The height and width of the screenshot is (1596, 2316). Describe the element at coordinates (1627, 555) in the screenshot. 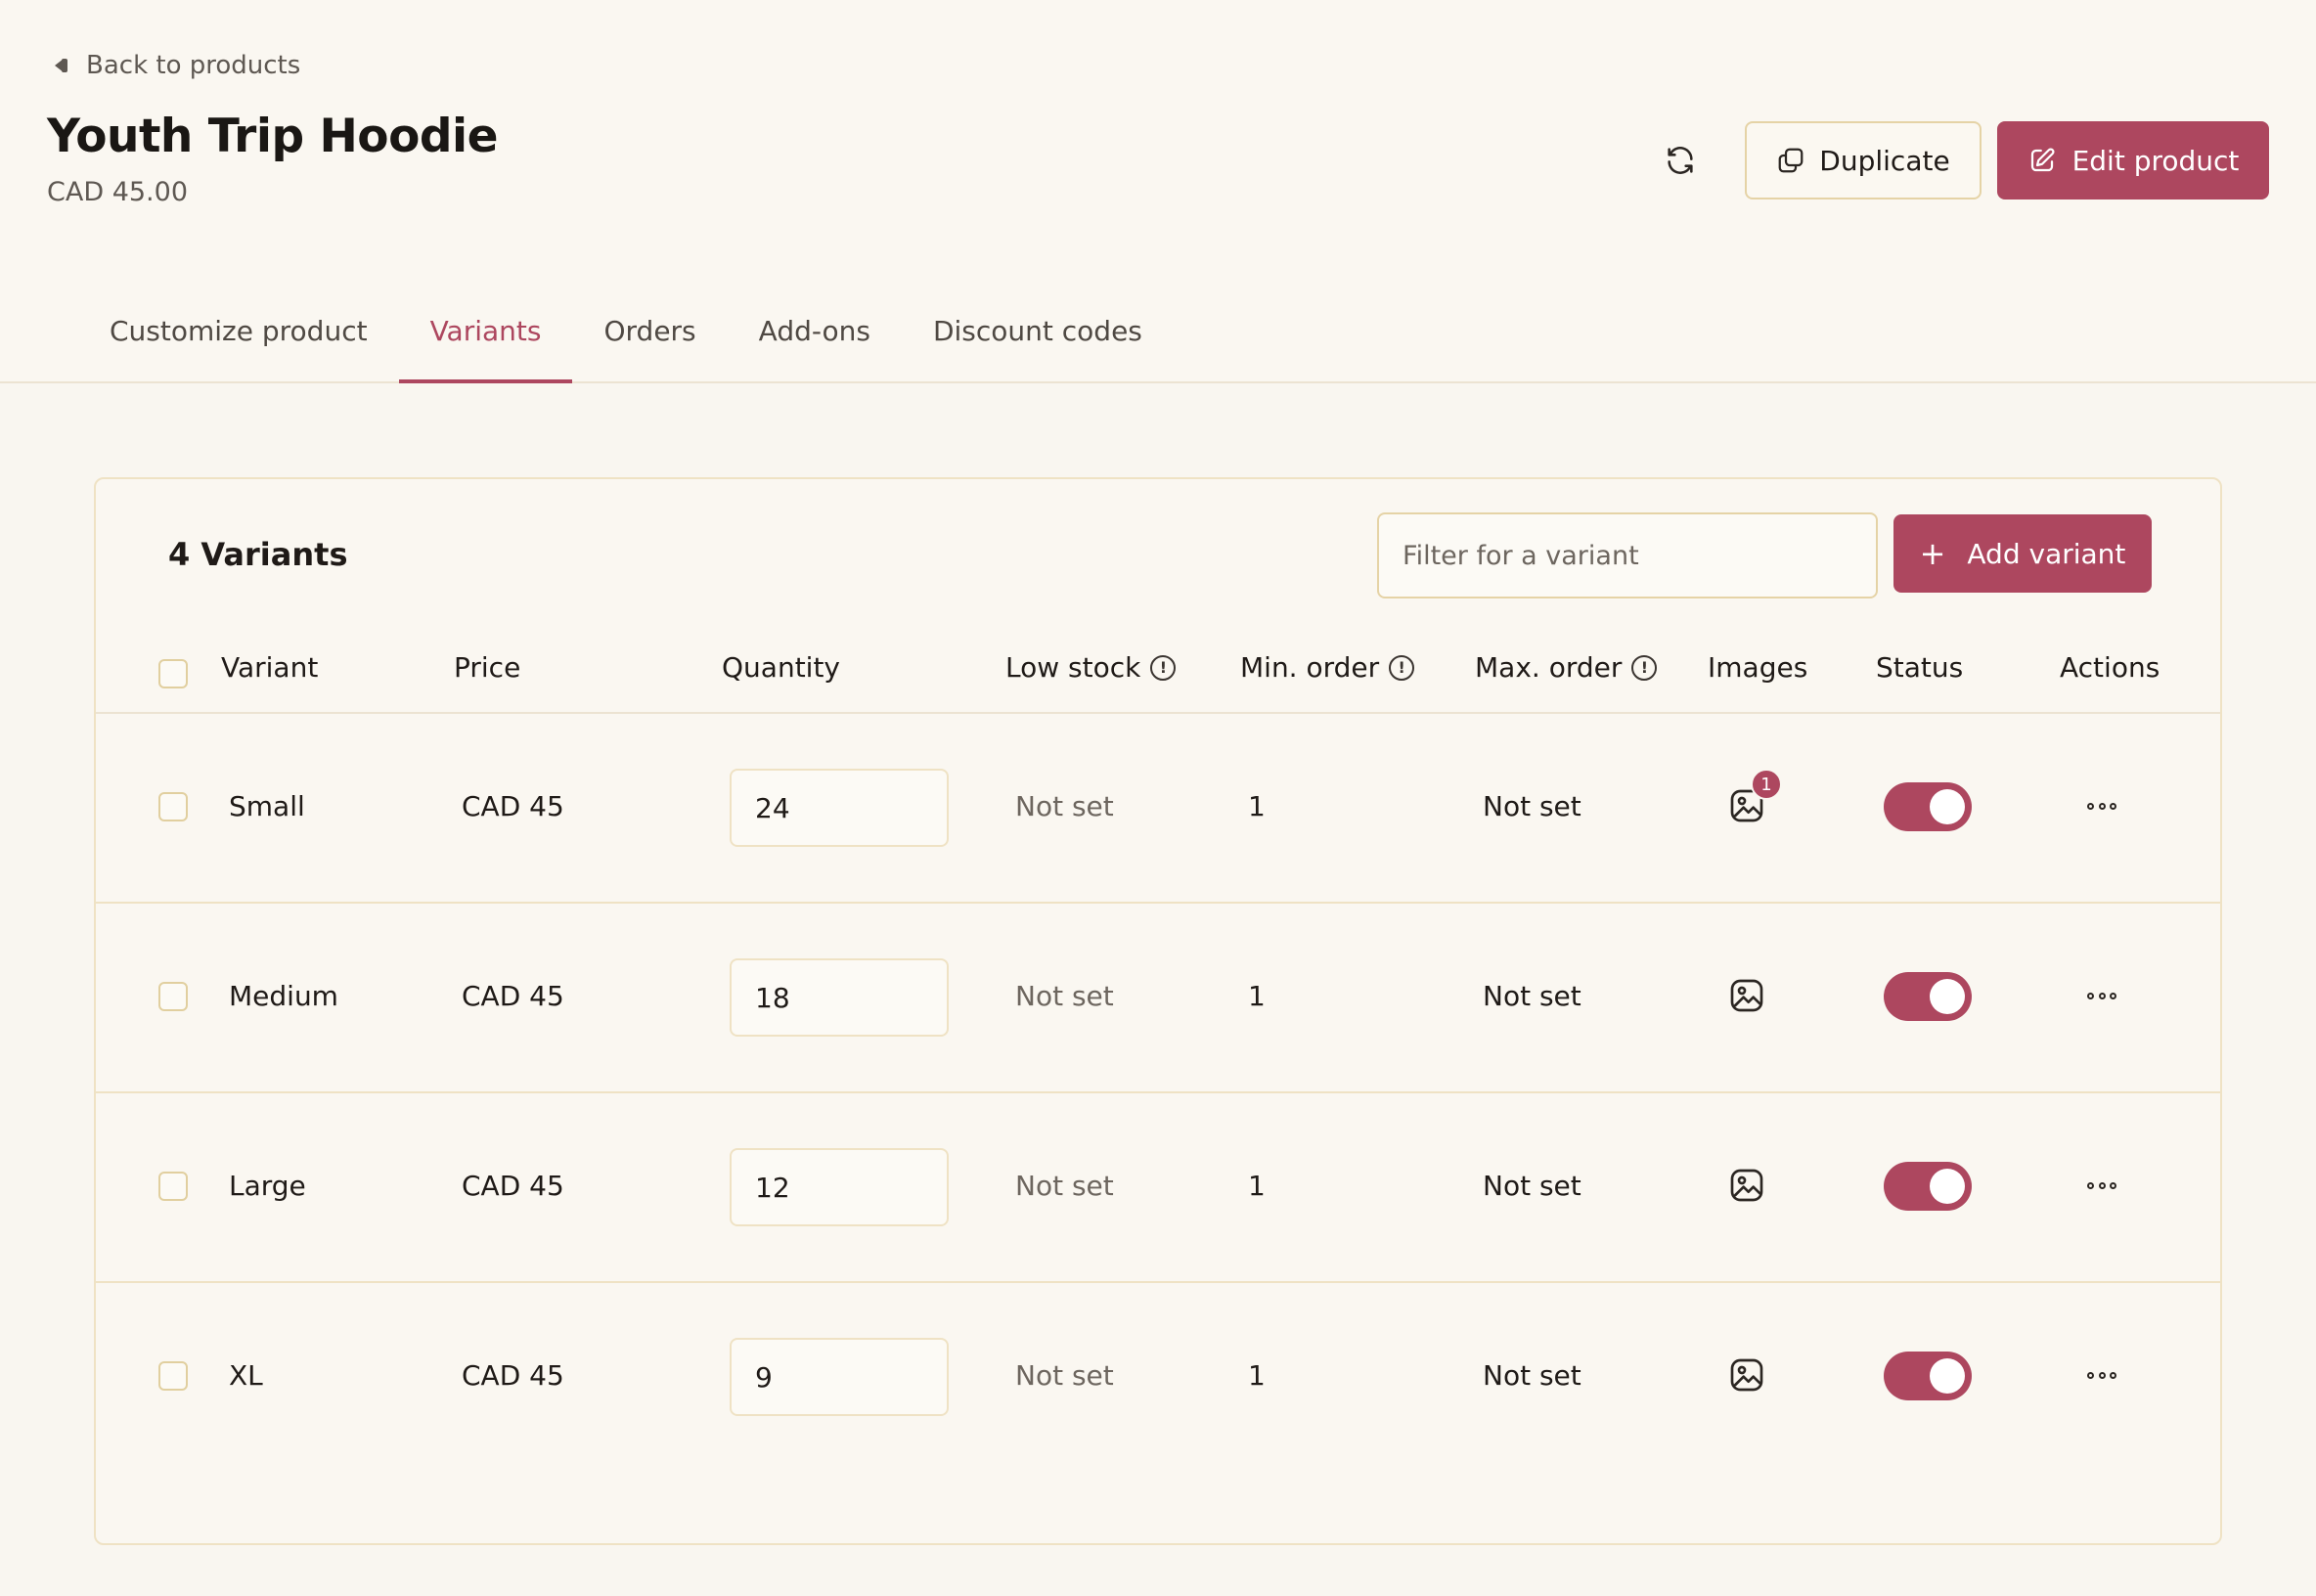

I see `variant-filter-input` at that location.